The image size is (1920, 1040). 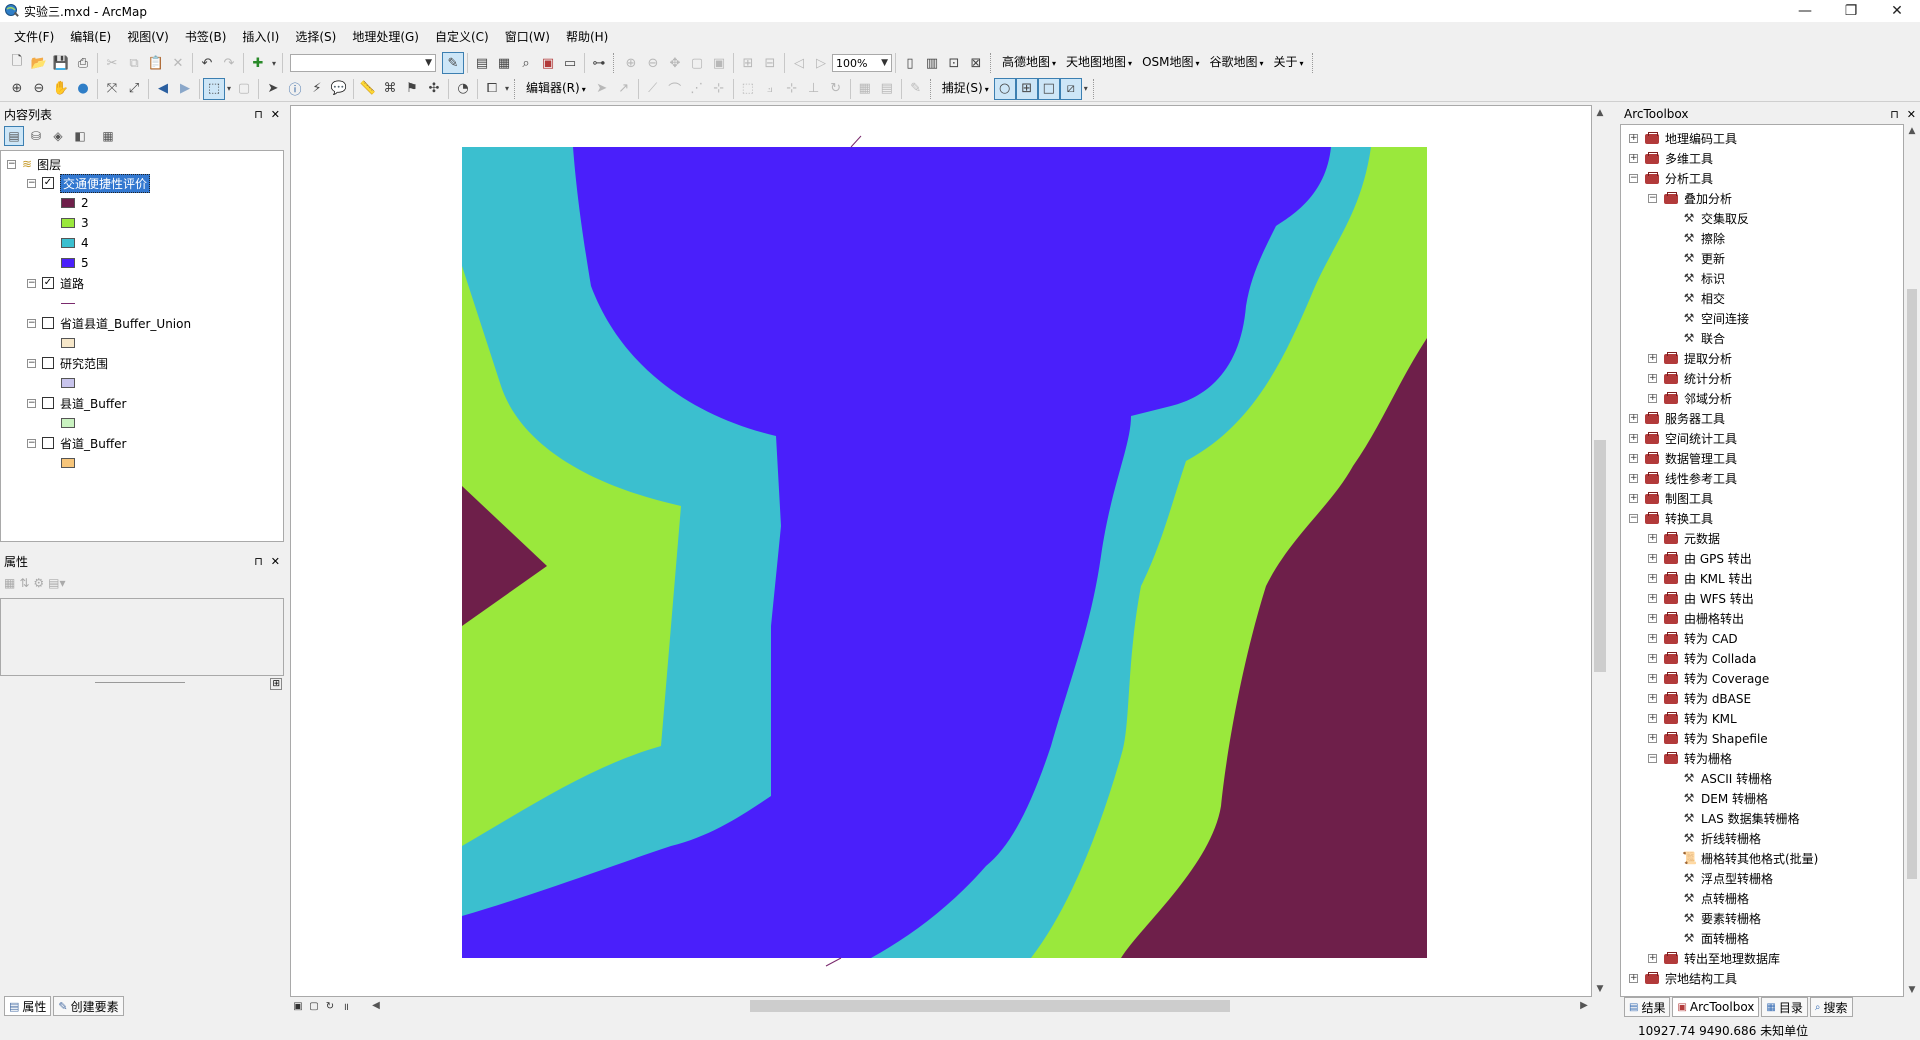 I want to click on edit-annotation-icon: ↗, so click(x=624, y=89).